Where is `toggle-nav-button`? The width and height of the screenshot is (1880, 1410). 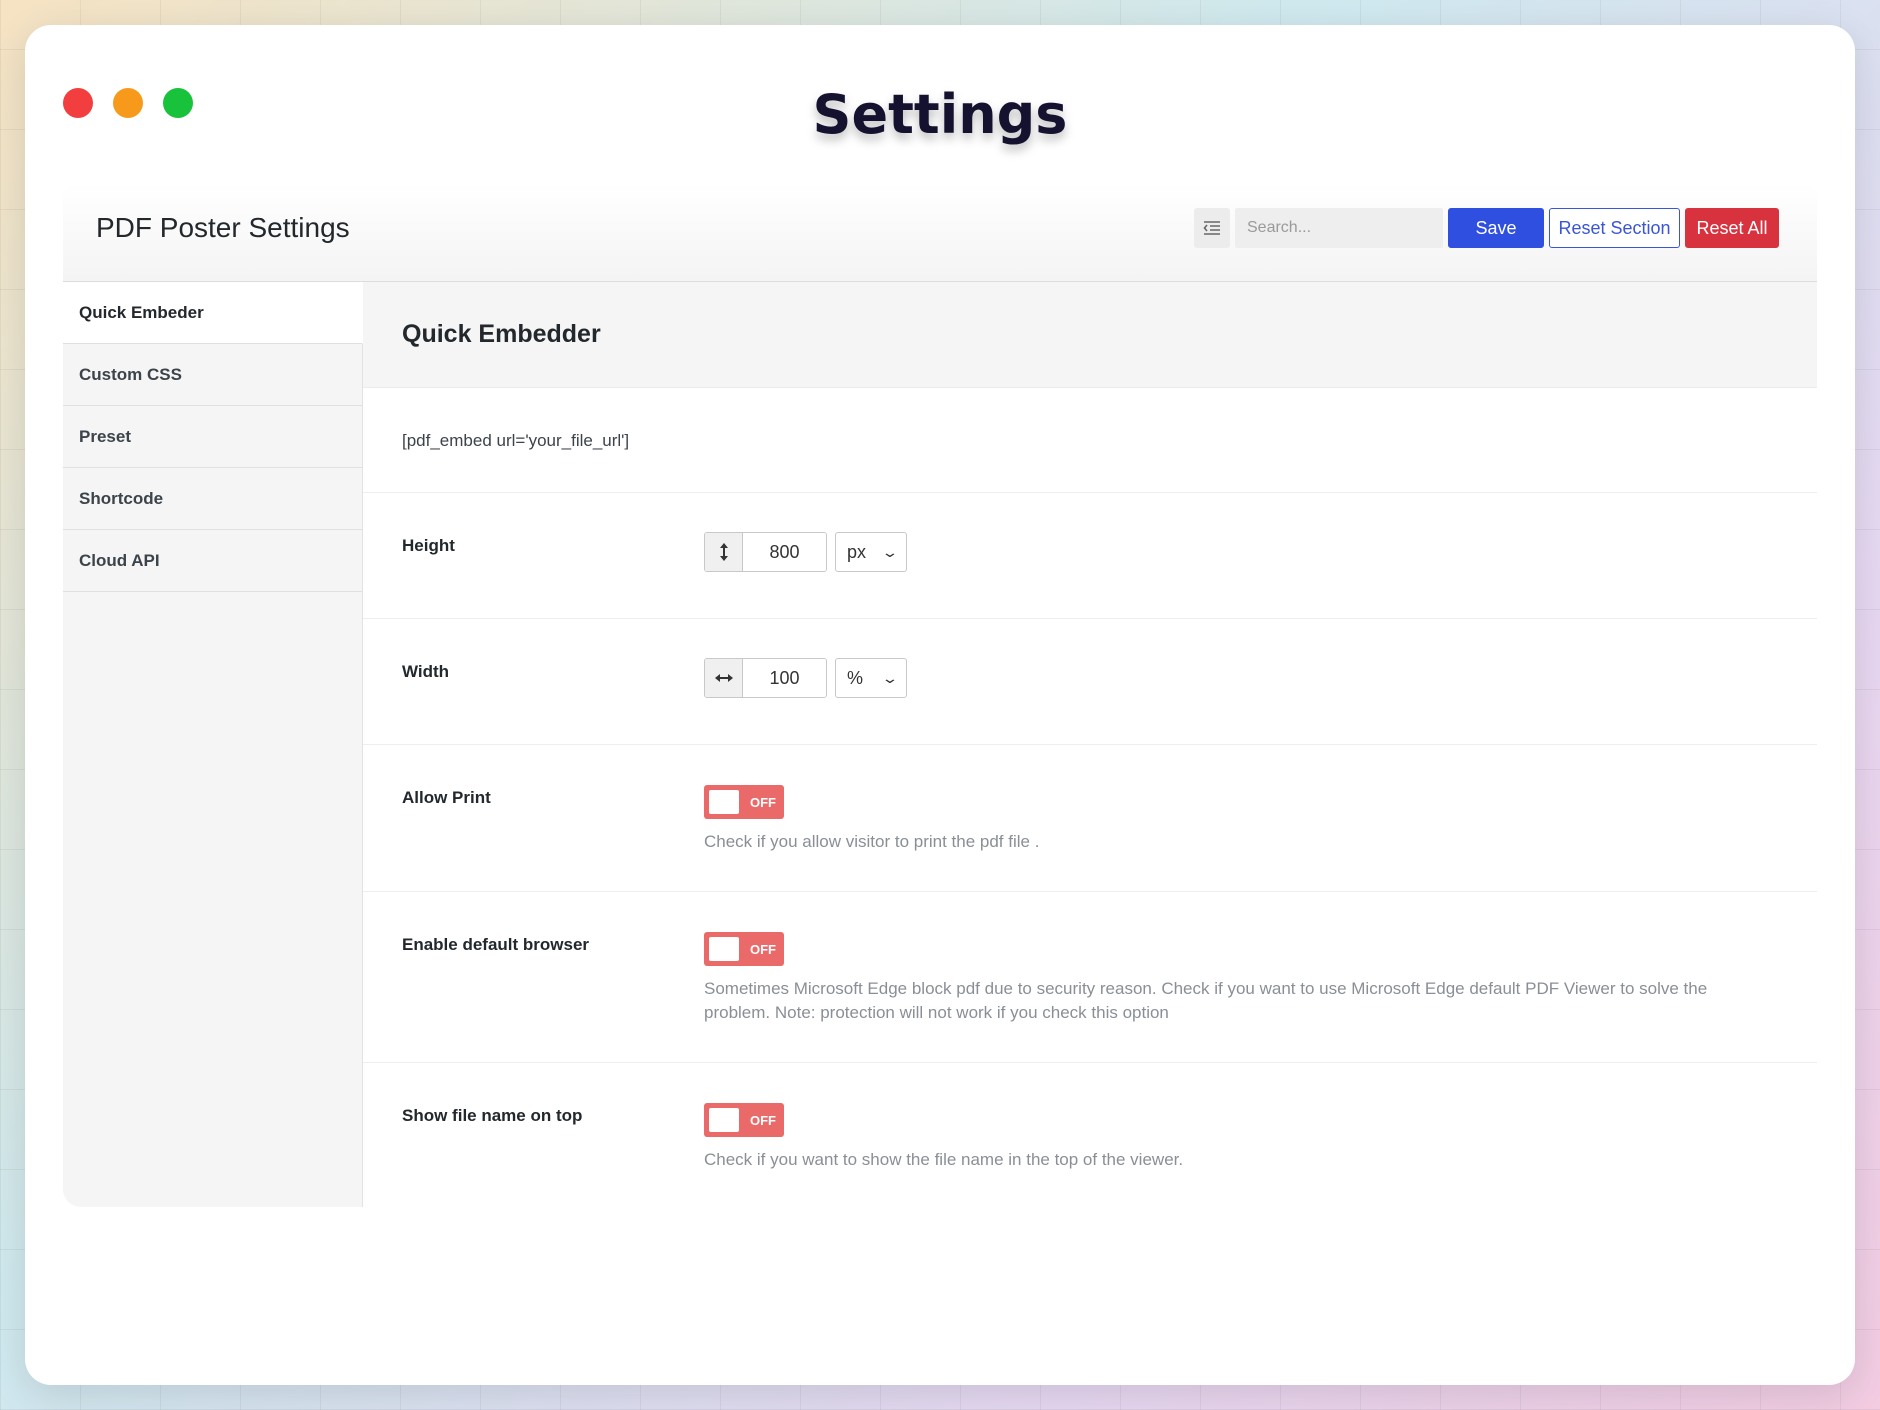 toggle-nav-button is located at coordinates (1212, 228).